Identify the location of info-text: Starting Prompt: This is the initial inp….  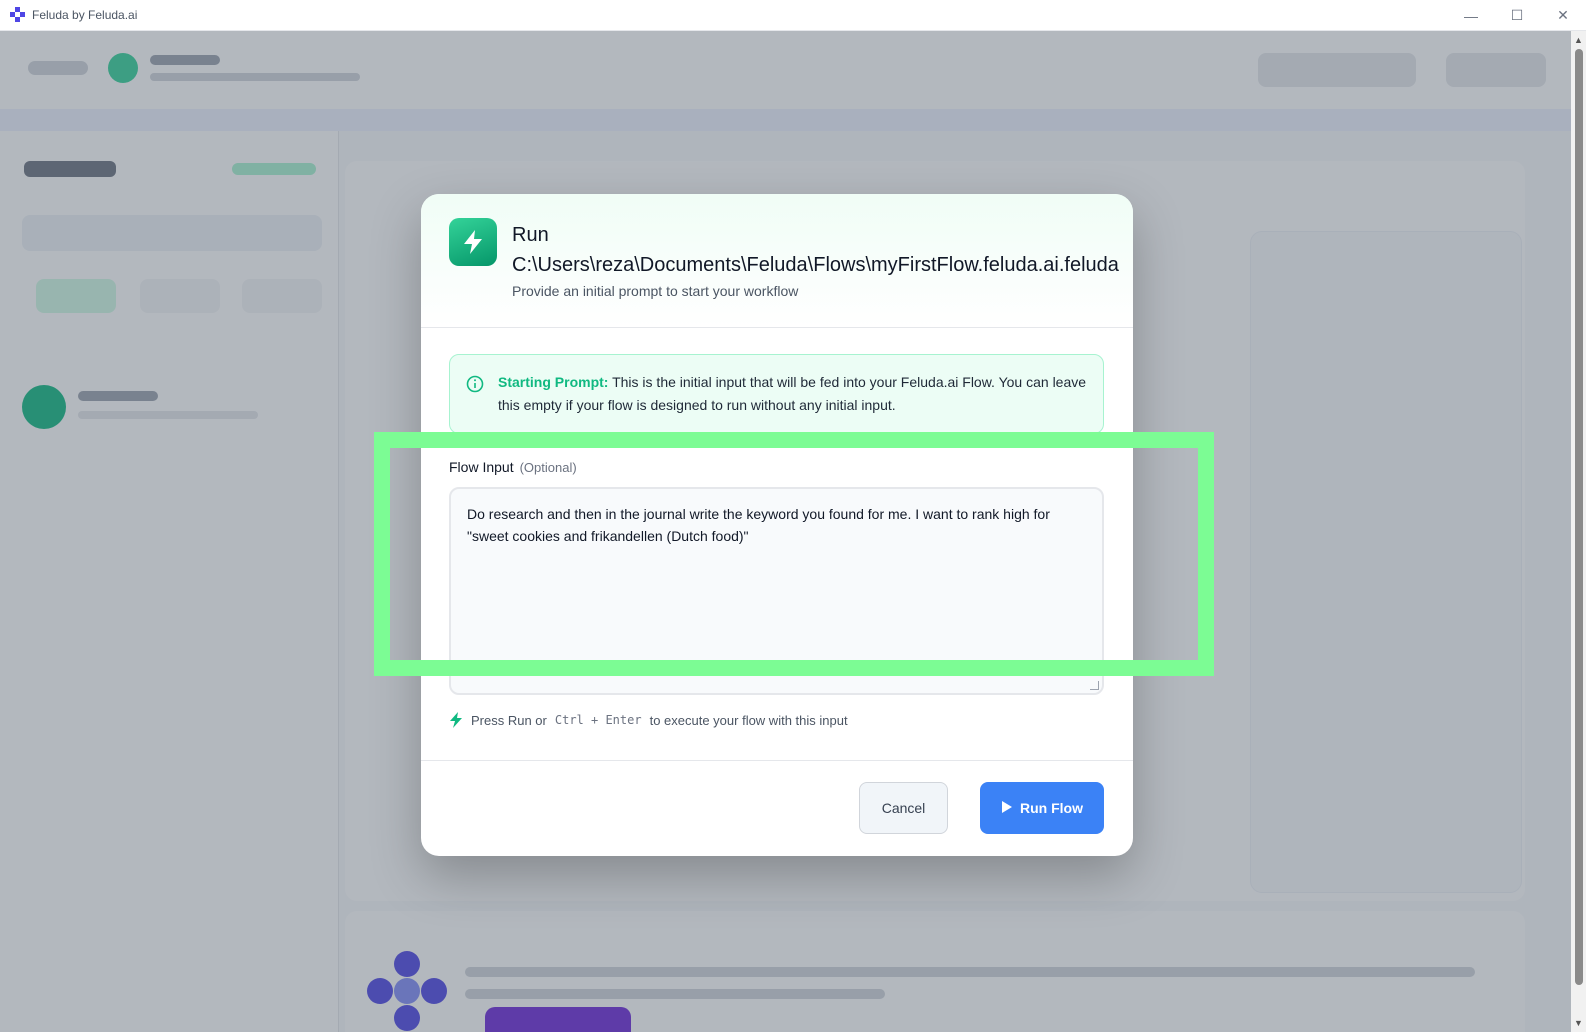
(793, 394).